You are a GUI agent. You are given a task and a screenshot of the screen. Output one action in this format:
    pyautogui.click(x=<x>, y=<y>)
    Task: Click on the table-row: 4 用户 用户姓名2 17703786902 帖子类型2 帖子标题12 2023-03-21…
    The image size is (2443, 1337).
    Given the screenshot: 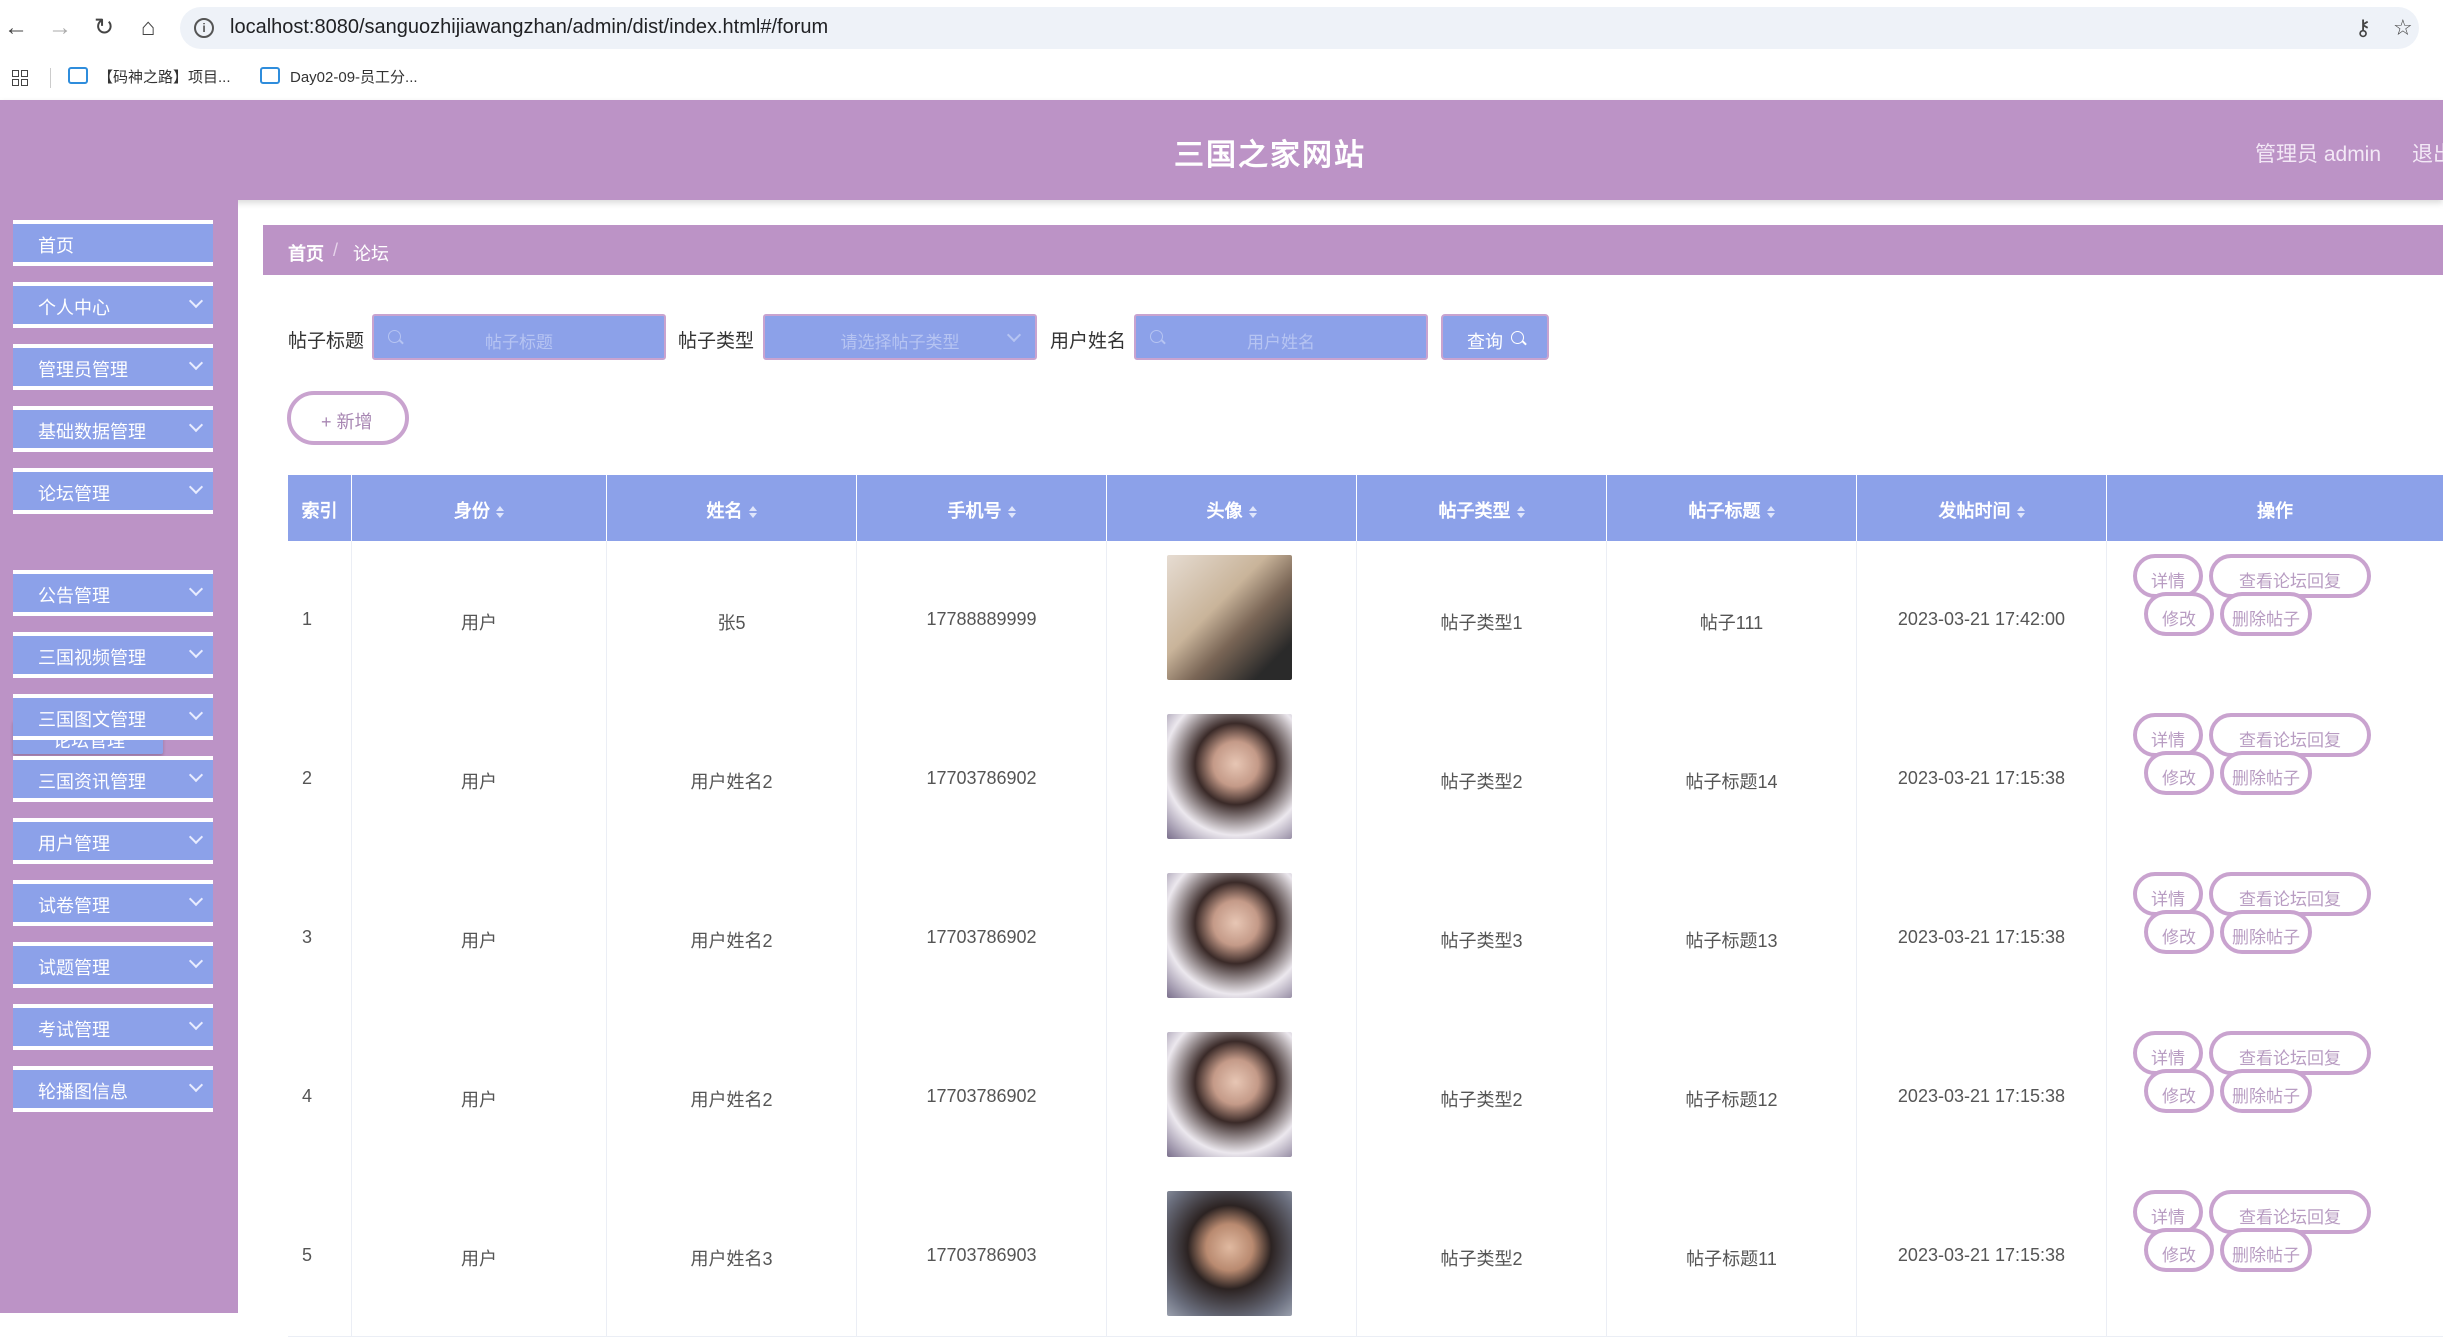 What is the action you would take?
    pyautogui.click(x=1365, y=1098)
    